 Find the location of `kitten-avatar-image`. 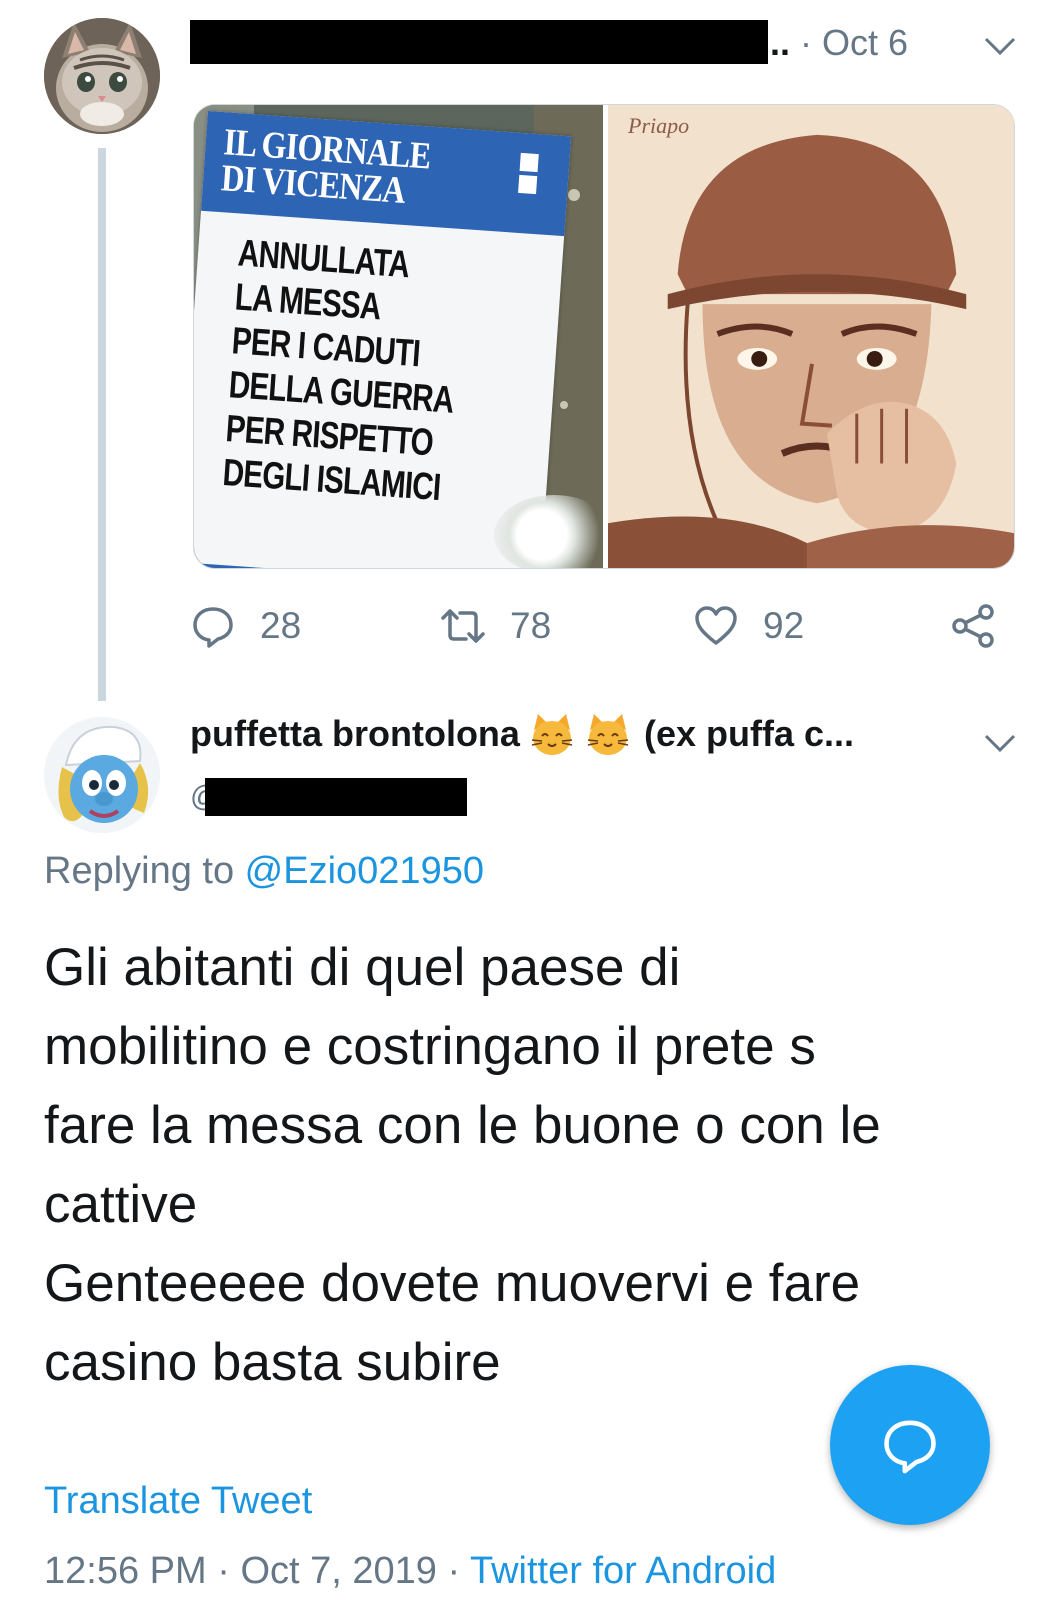

kitten-avatar-image is located at coordinates (102, 76).